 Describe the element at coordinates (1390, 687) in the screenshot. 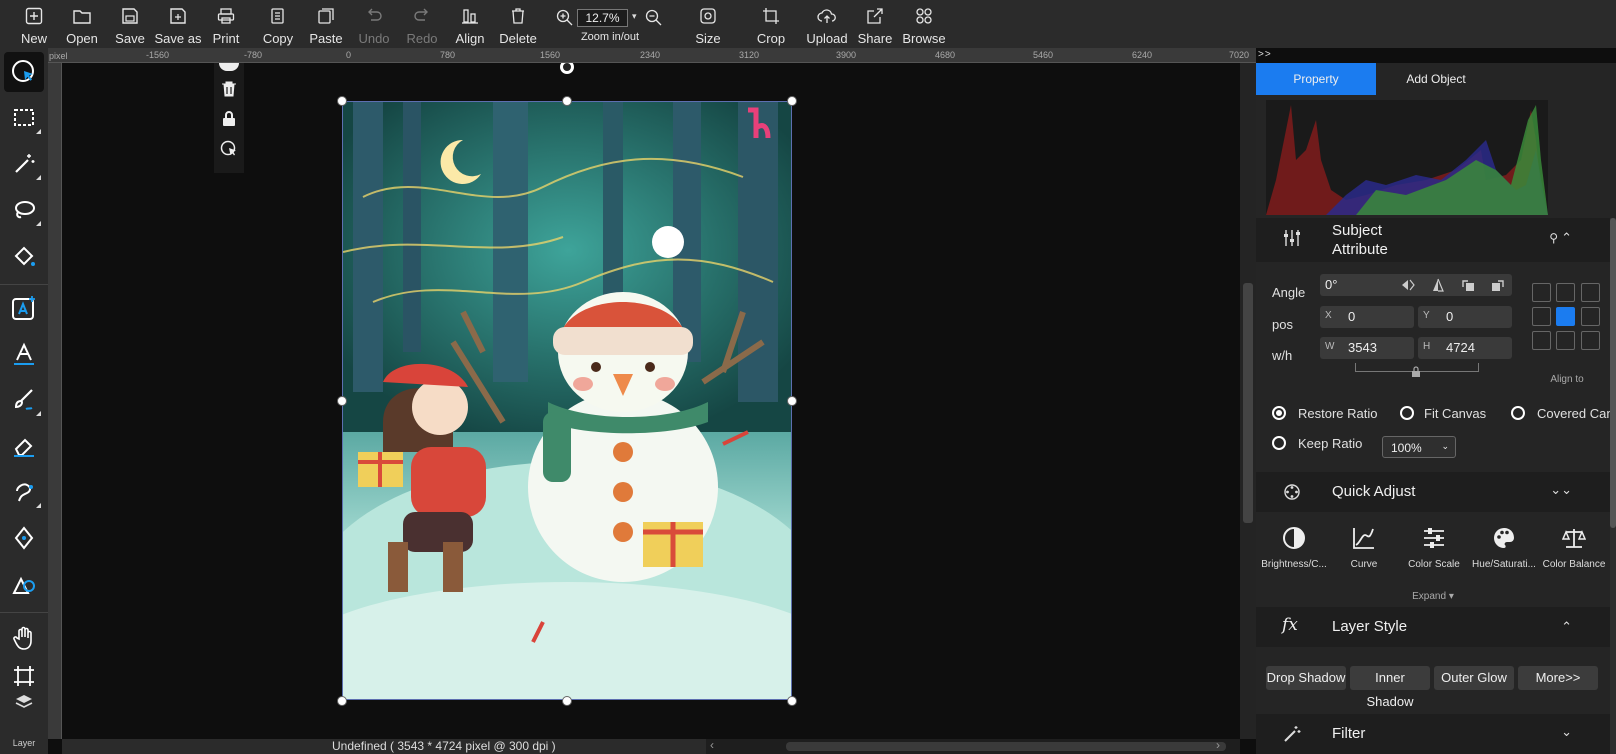

I see `inner-shadow-button: Inner Shadow` at that location.